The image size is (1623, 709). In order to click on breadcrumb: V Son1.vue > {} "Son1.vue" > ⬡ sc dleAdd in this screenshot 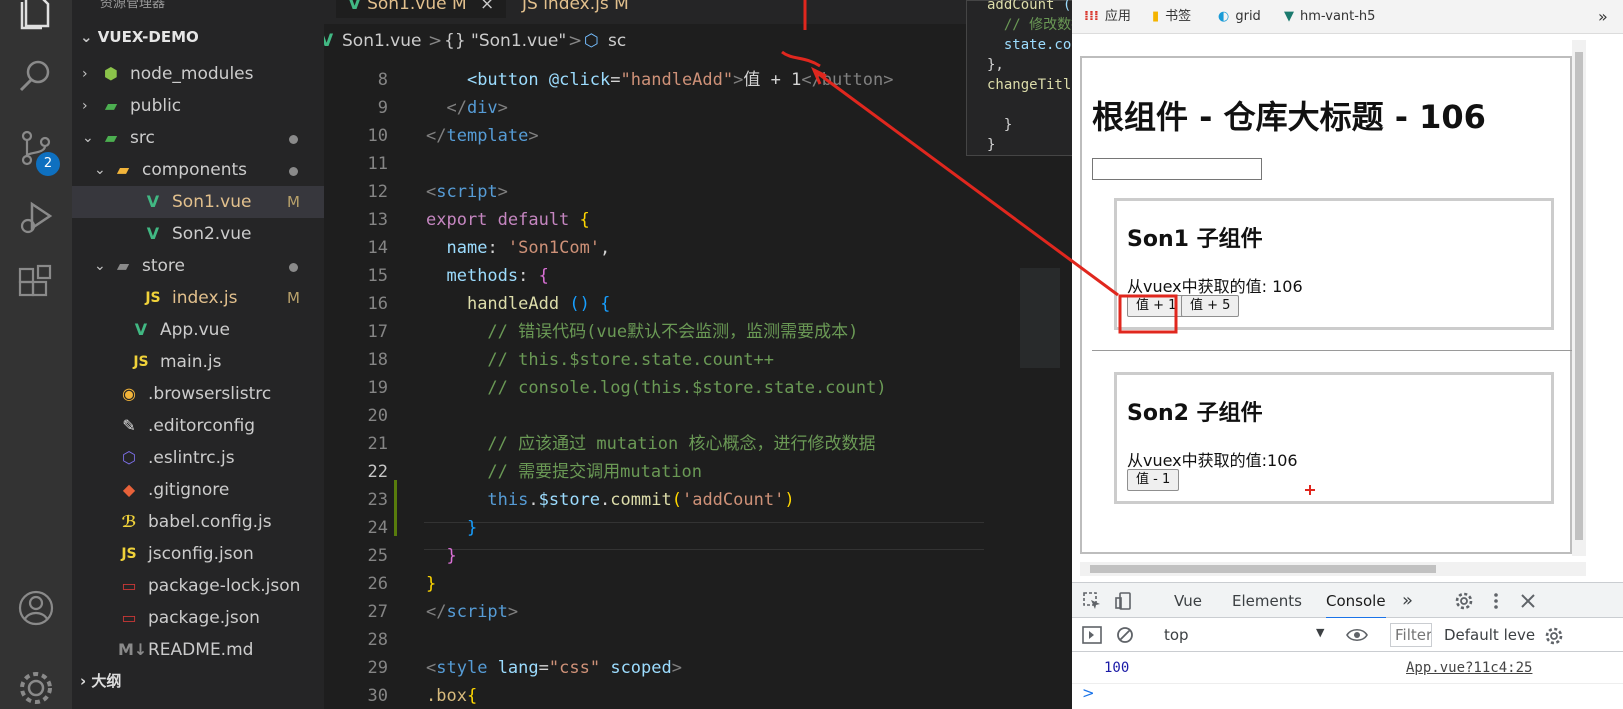, I will do `click(698, 41)`.